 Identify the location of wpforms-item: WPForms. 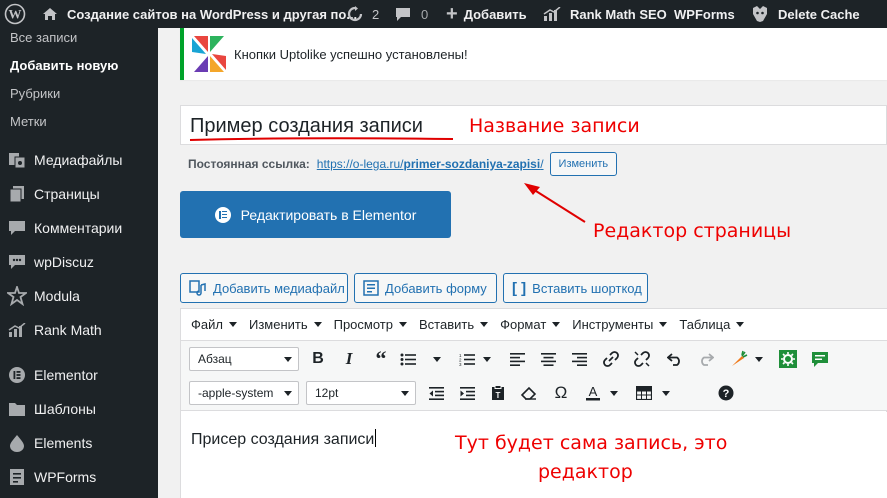
(704, 14).